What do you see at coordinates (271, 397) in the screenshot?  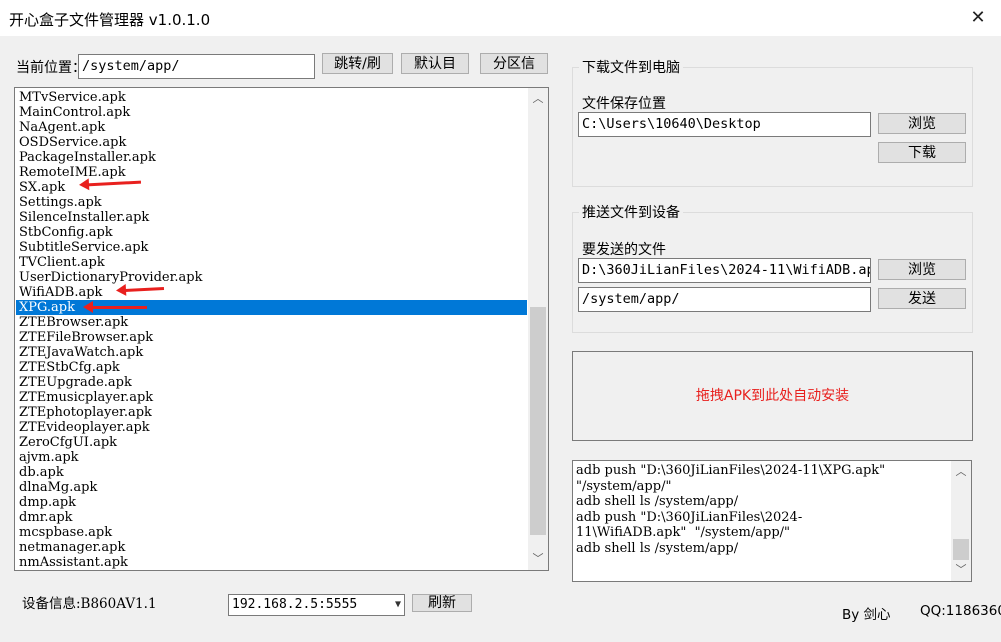 I see `file-list-item: ZTEmusicplayer.apk` at bounding box center [271, 397].